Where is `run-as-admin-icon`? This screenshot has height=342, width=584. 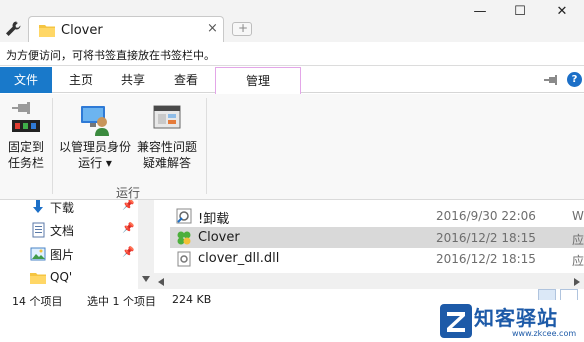
run-as-admin-icon is located at coordinates (95, 121).